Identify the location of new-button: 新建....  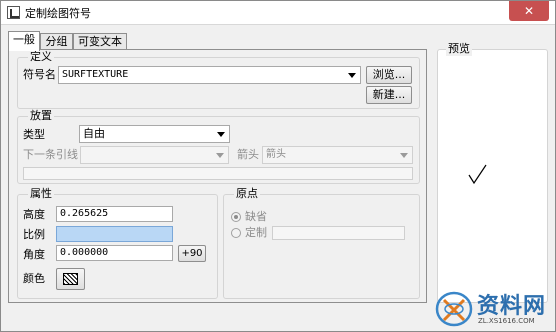
(389, 95).